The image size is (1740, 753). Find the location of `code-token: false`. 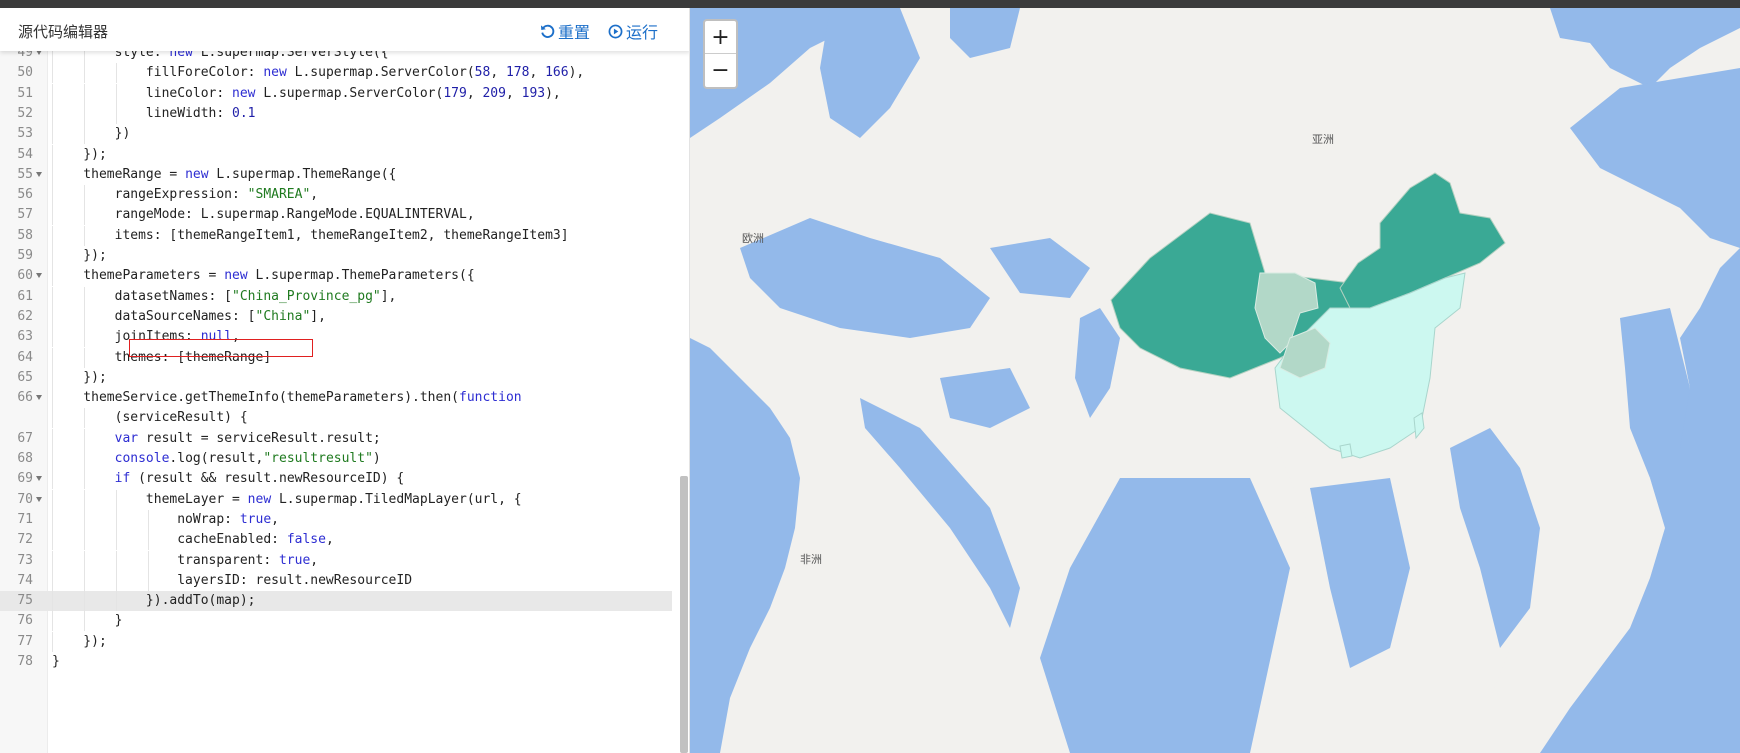

code-token: false is located at coordinates (306, 540).